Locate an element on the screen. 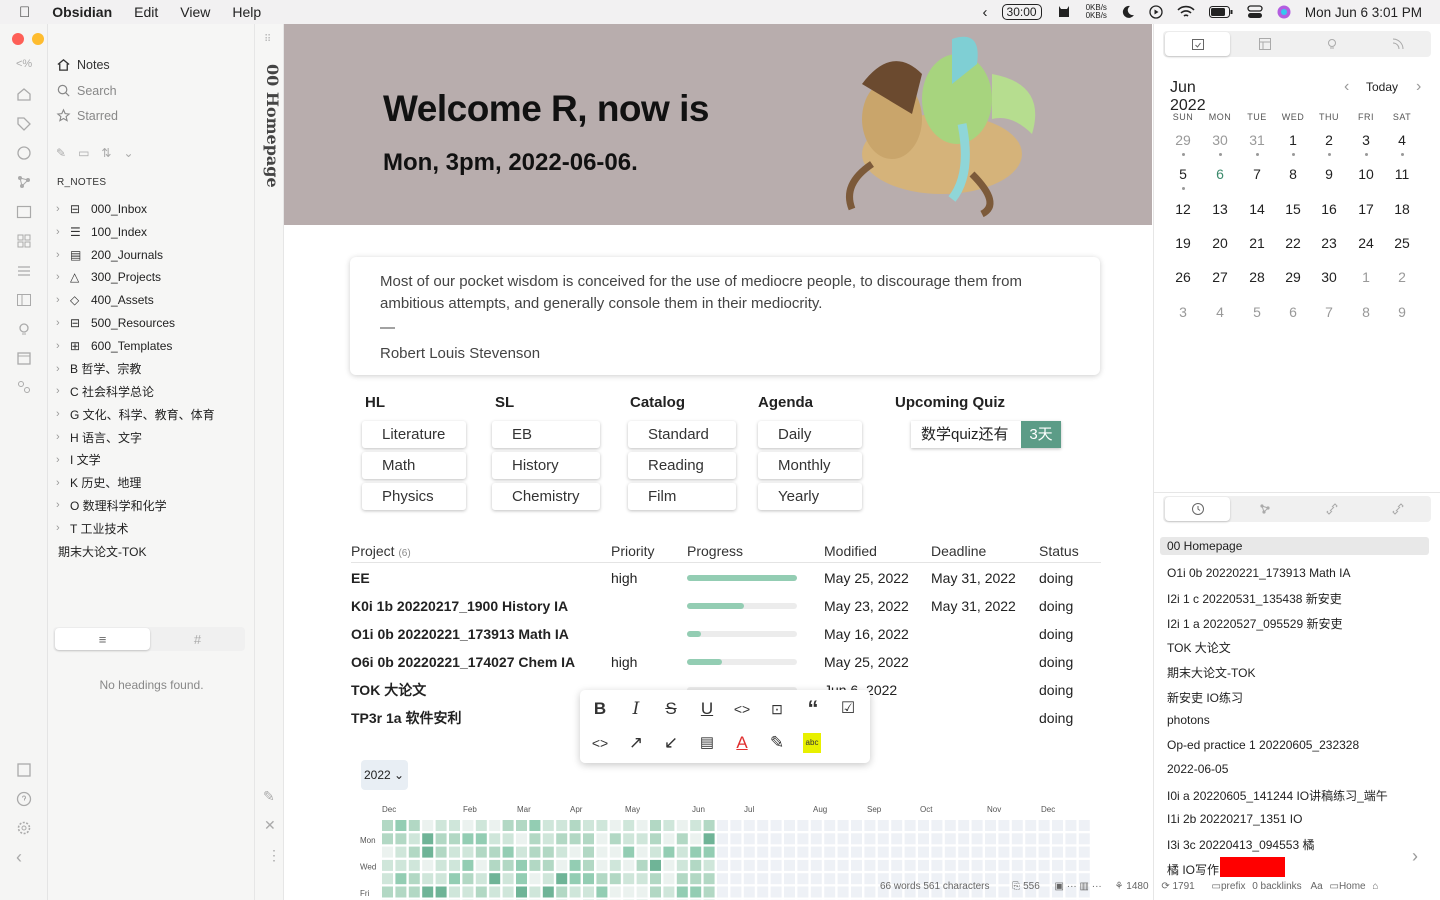 Image resolution: width=1440 pixels, height=900 pixels. edit-pencil-icon: ✎ is located at coordinates (269, 796).